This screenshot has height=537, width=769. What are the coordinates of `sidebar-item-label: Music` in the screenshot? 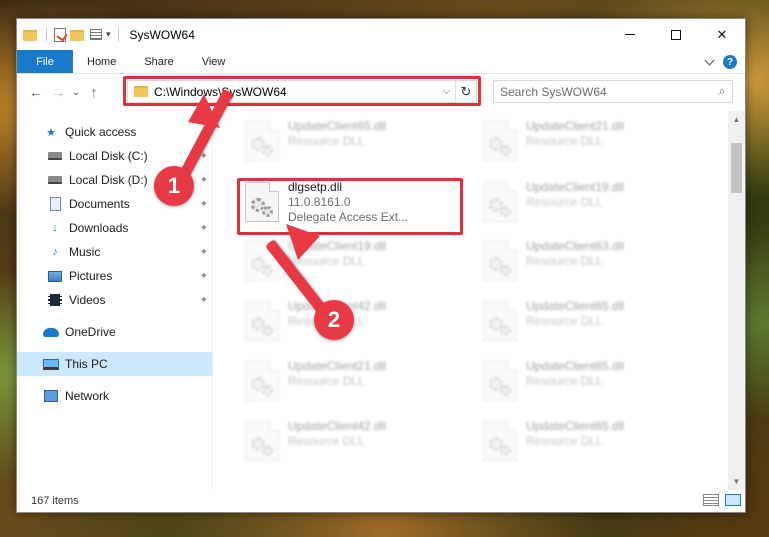 It's located at (85, 252).